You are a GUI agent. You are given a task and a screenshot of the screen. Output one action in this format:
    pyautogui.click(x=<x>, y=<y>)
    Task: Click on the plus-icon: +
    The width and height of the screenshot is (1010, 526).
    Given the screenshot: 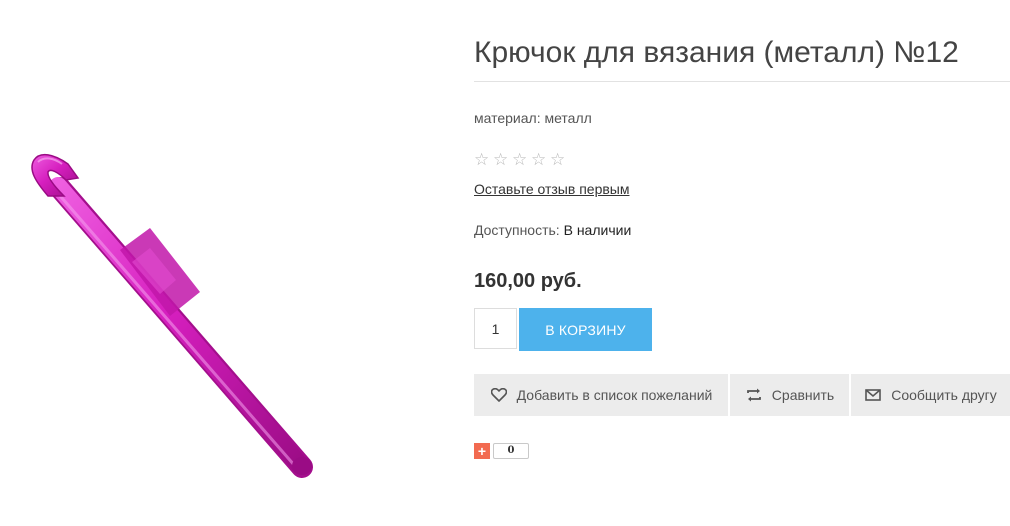 What is the action you would take?
    pyautogui.click(x=482, y=451)
    